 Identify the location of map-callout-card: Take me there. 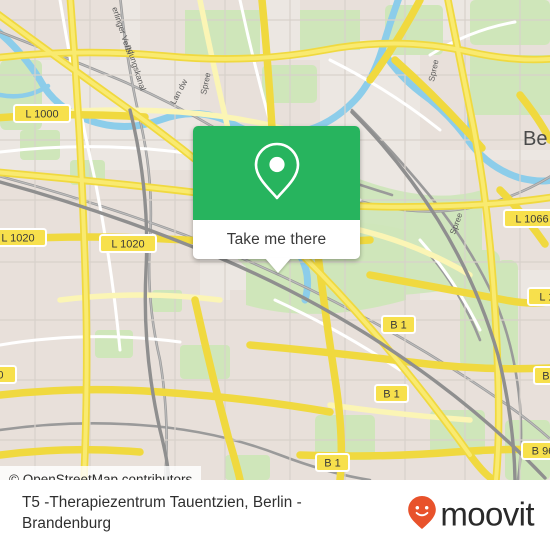
(276, 199).